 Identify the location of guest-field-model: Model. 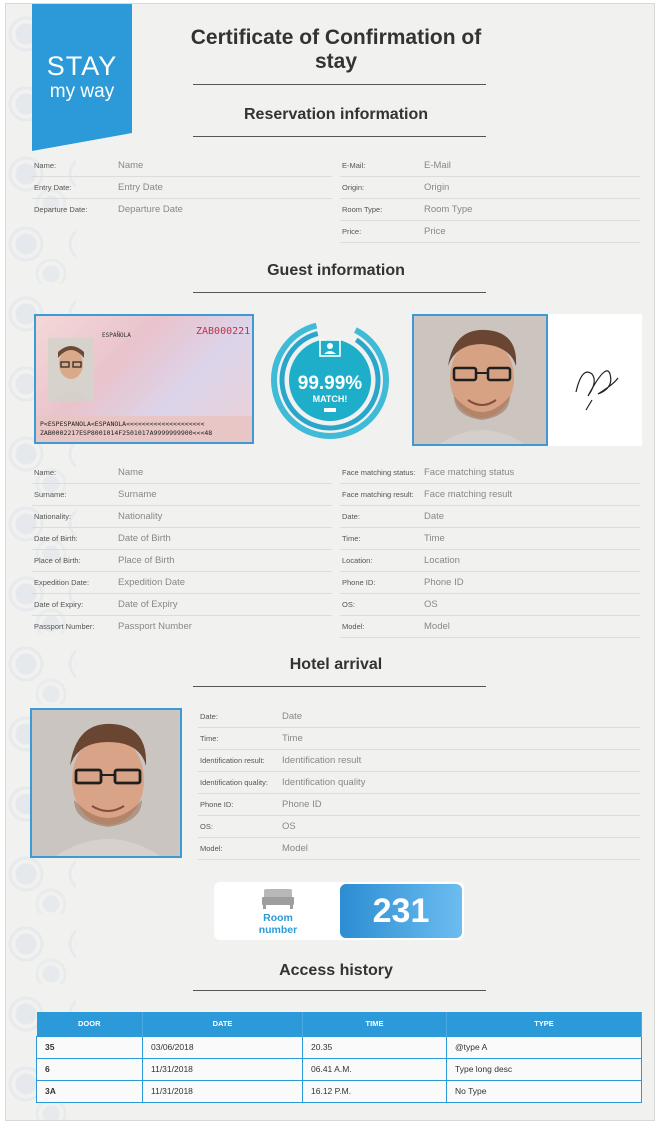
(490, 627).